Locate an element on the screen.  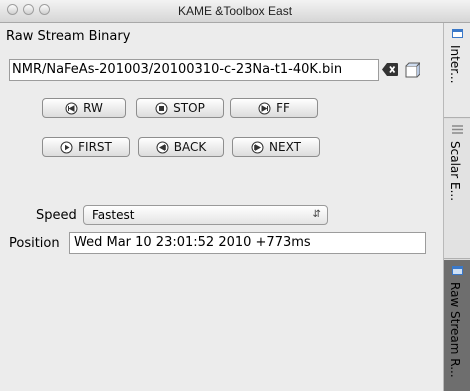
stop-icon is located at coordinates (161, 108).